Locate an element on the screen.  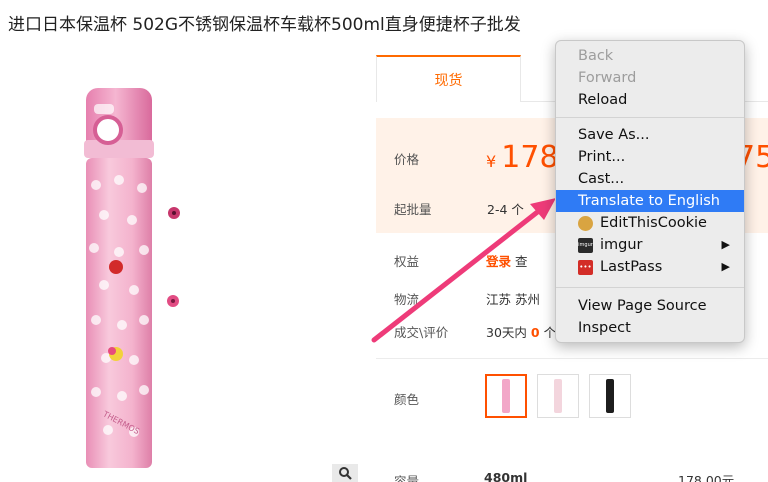
magnifier-icon is located at coordinates (345, 473).